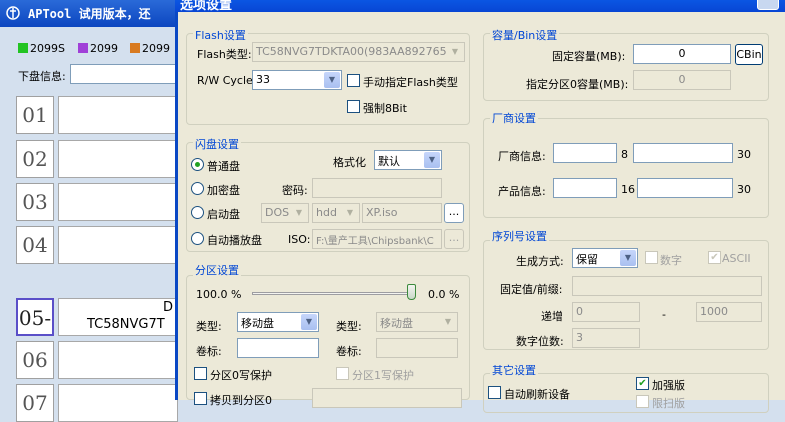 This screenshot has width=785, height=422. I want to click on copy-to-partition0-checkbox, so click(200, 398).